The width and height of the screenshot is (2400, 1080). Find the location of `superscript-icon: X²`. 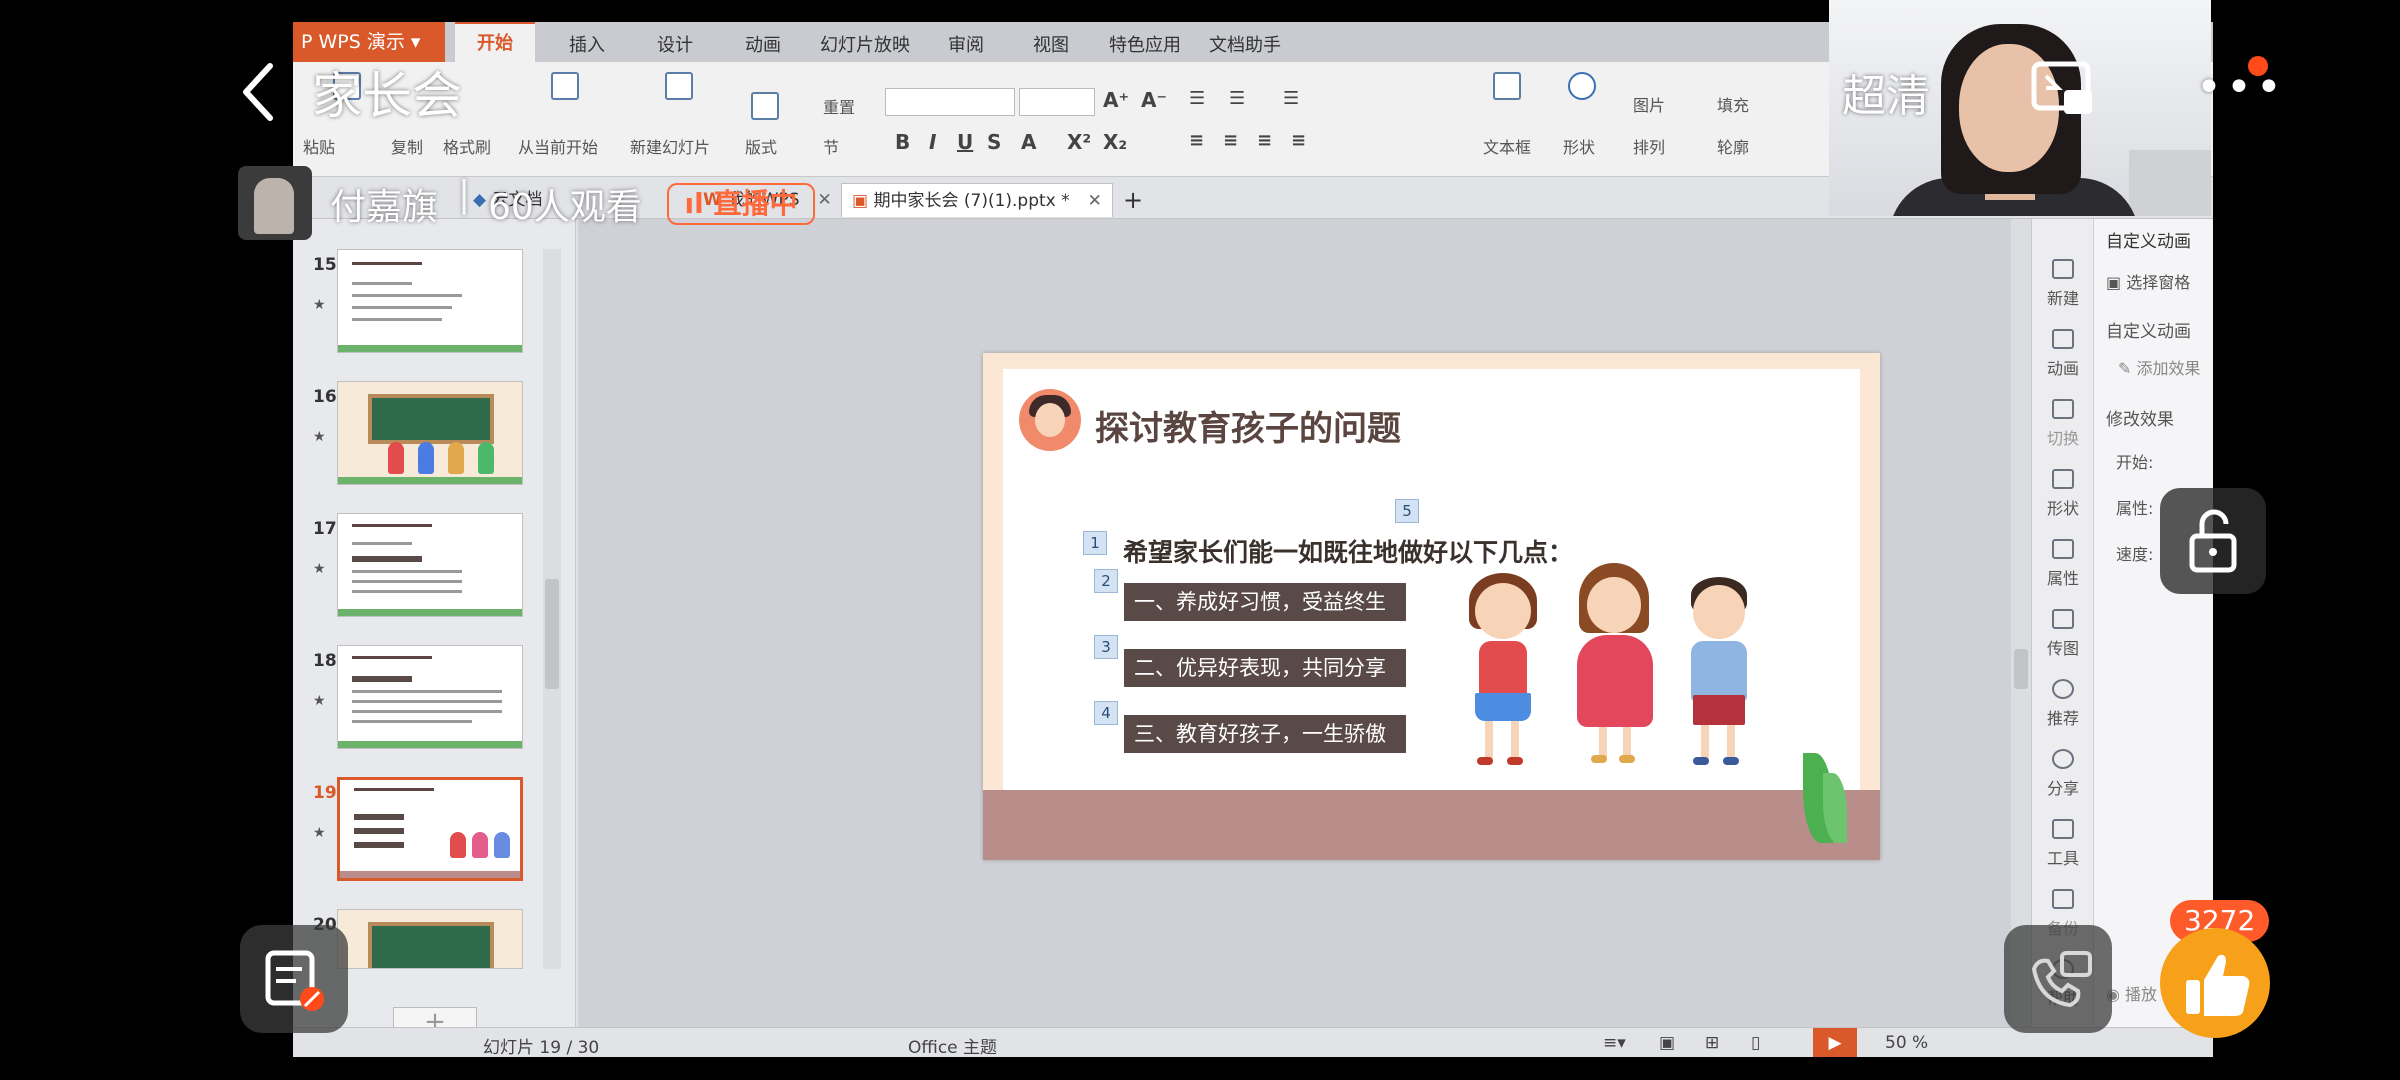

superscript-icon: X² is located at coordinates (1079, 142).